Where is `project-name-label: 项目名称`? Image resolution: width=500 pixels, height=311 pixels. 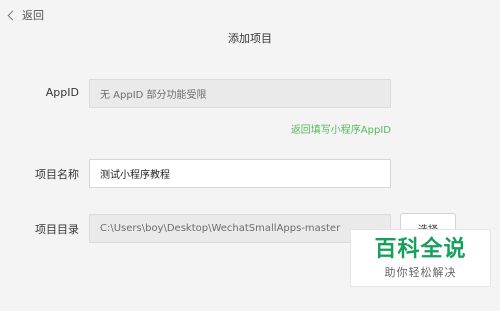 project-name-label: 项目名称 is located at coordinates (57, 174).